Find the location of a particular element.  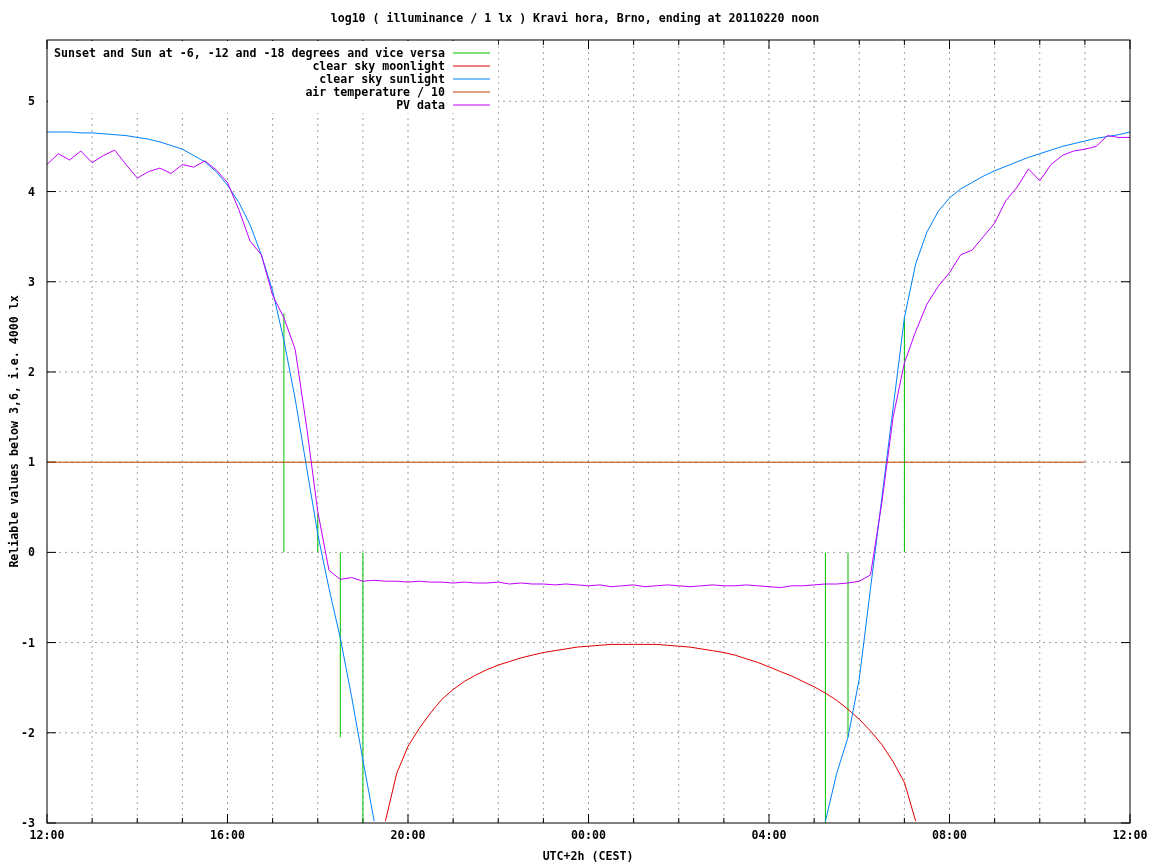

y-tick-label: 1 is located at coordinates (31, 462).